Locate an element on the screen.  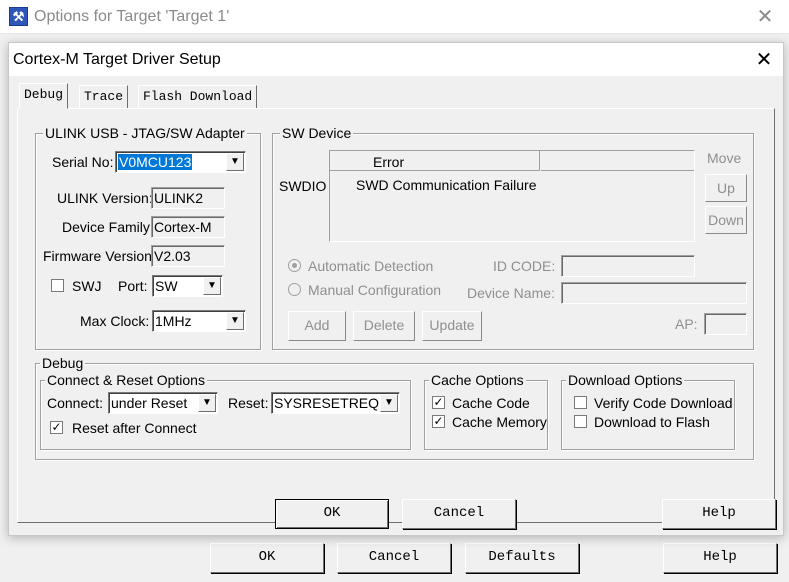
connect-label: Connect: is located at coordinates (75, 403).